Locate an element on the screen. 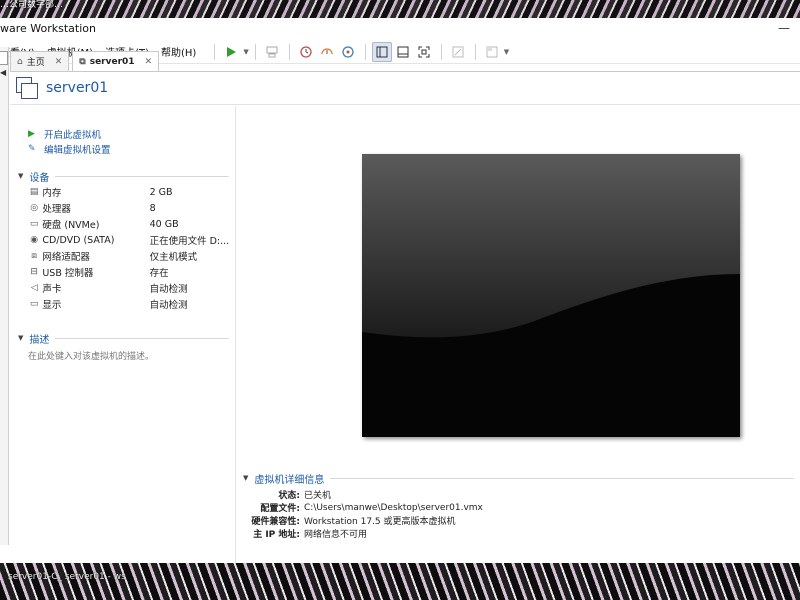 Image resolution: width=800 pixels, height=600 pixels. description-text: 在此处键入对该虚拟机的描述。 is located at coordinates (122, 355).